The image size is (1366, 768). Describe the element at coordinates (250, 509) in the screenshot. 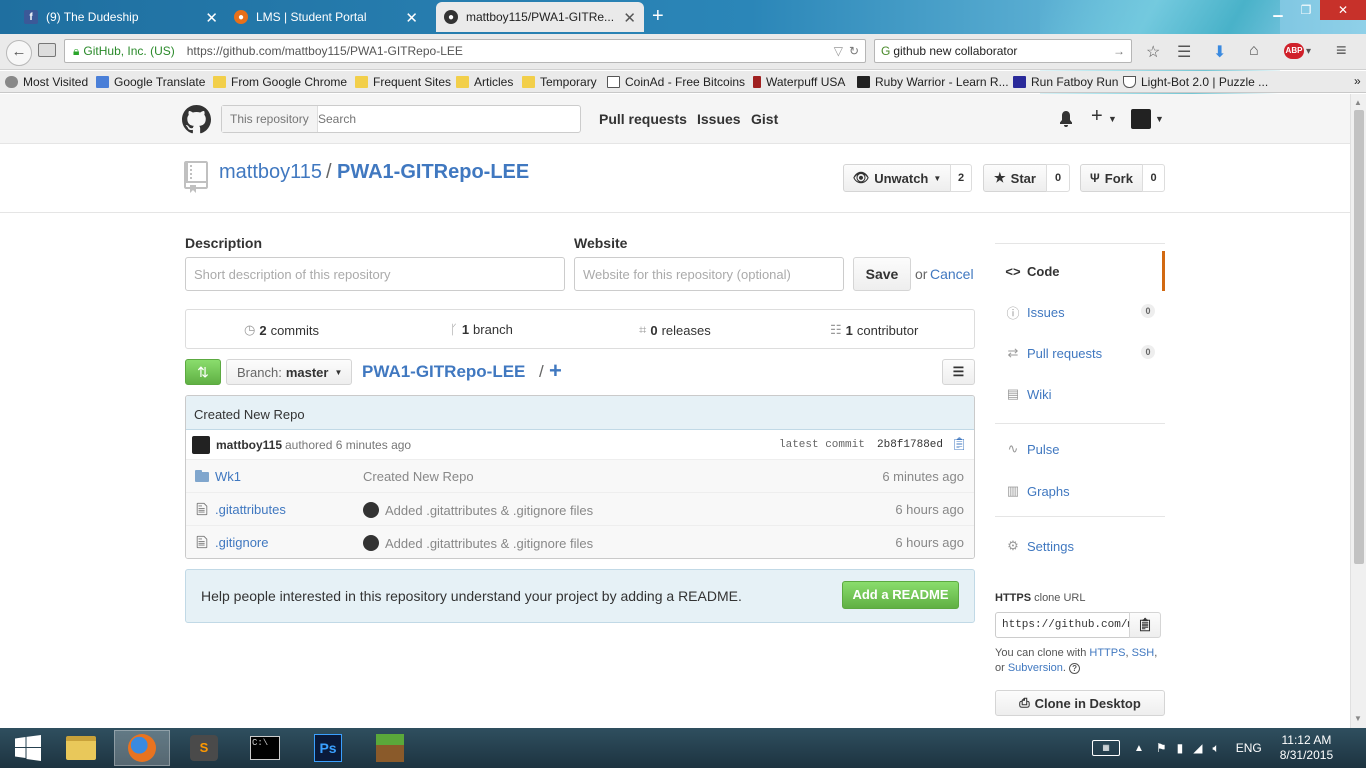

I see `file-name: .gitattributes` at that location.